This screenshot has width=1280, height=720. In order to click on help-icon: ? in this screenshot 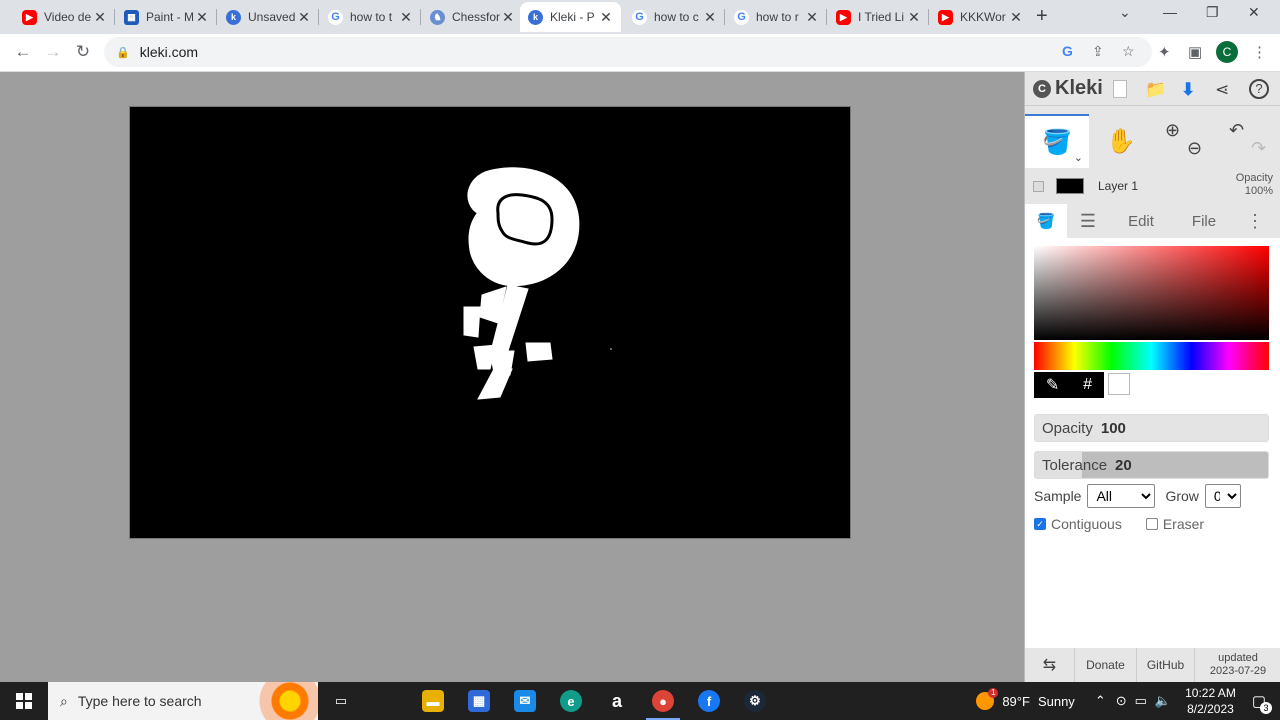, I will do `click(1259, 89)`.